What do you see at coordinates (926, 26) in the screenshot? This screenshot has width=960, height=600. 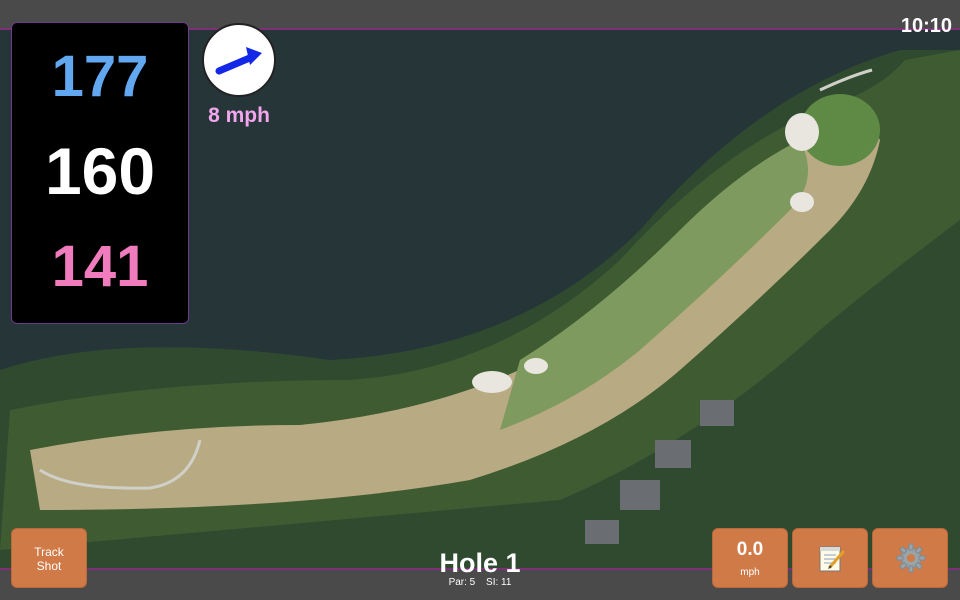 I see `clock: 10:10` at bounding box center [926, 26].